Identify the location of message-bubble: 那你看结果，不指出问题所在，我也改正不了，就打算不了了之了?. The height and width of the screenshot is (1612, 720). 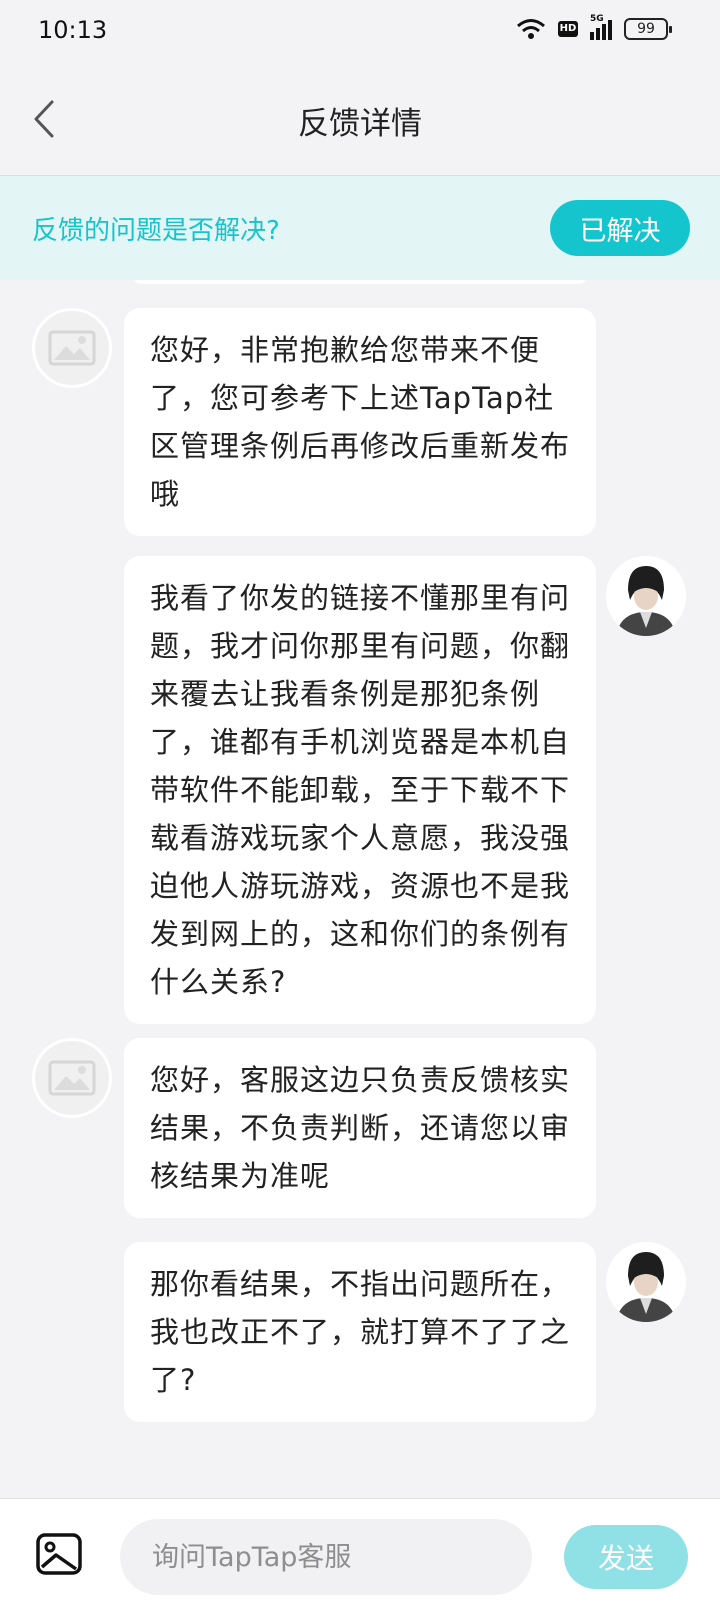
(360, 1332).